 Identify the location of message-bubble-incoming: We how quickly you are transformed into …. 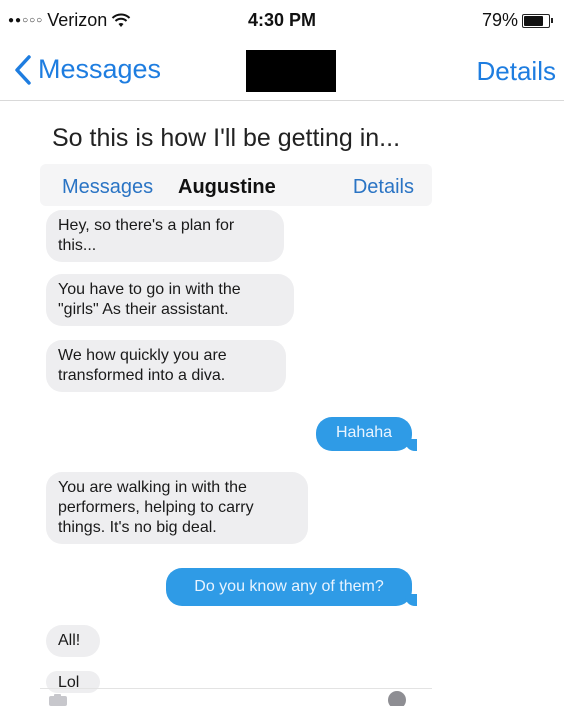
(166, 366).